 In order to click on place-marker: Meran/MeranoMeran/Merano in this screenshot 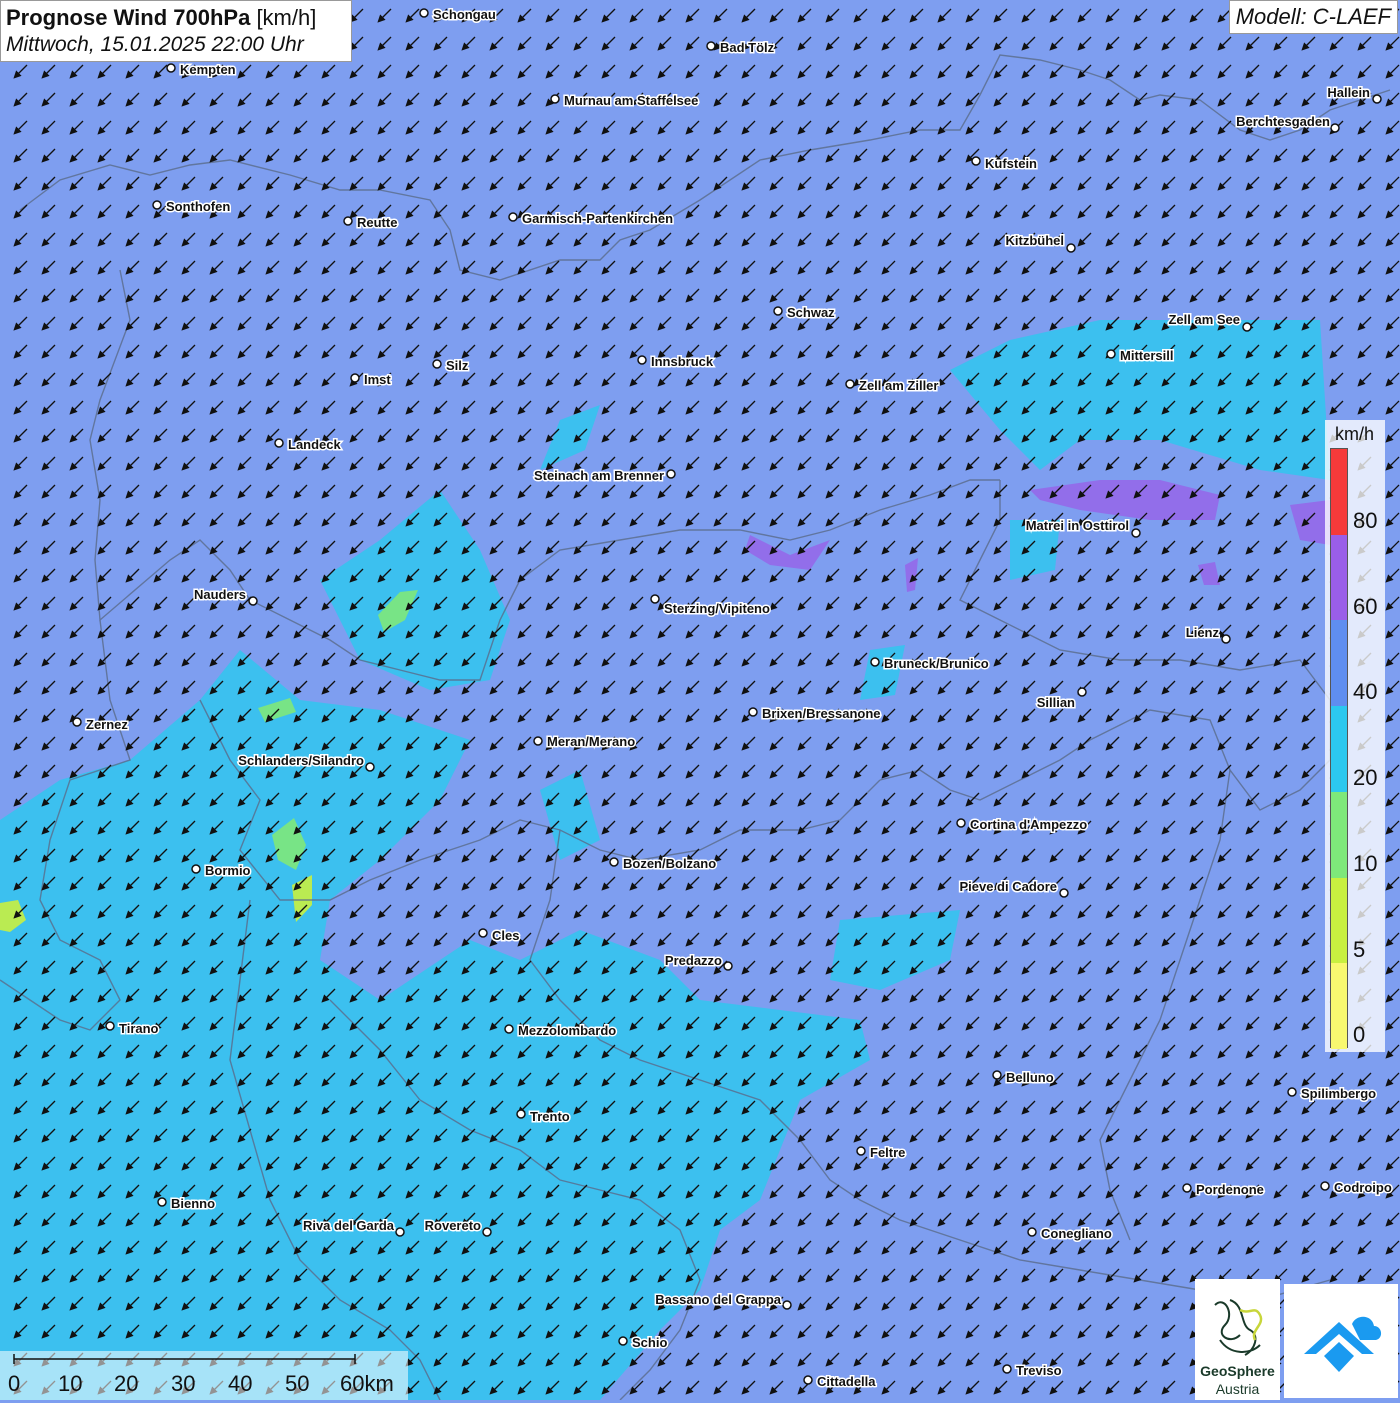, I will do `click(585, 742)`.